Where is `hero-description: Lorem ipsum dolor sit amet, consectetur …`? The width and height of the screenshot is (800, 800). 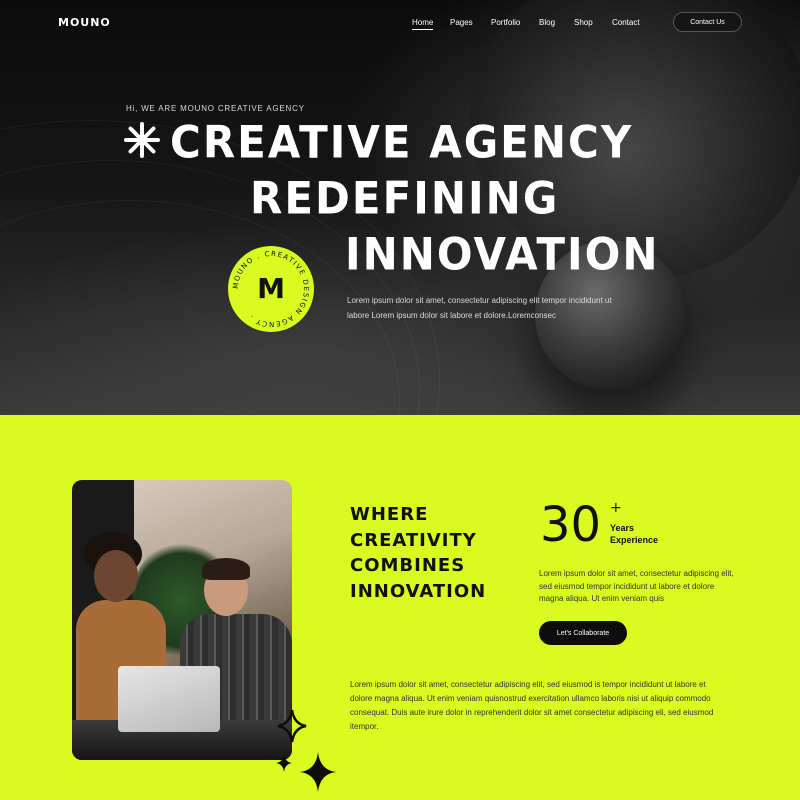 hero-description: Lorem ipsum dolor sit amet, consectetur … is located at coordinates (497, 308).